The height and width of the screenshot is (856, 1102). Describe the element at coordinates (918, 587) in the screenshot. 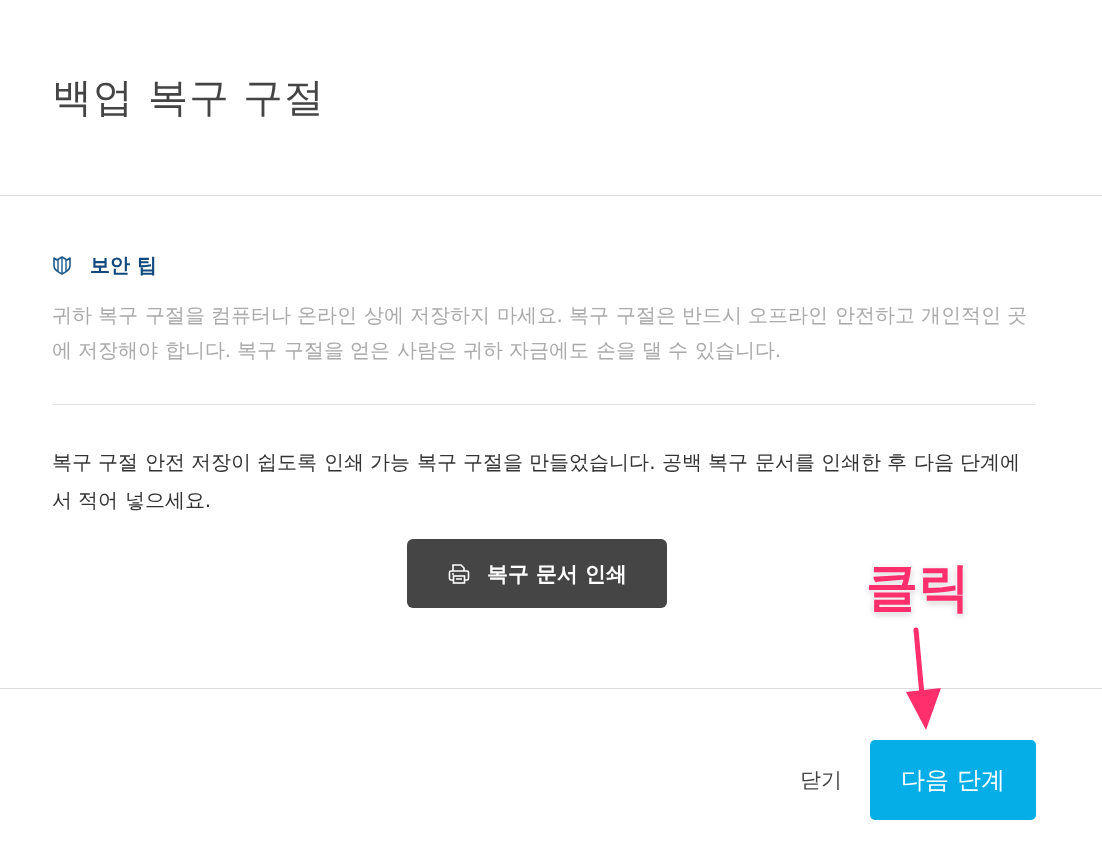

I see `annotation-label: 클릭` at that location.